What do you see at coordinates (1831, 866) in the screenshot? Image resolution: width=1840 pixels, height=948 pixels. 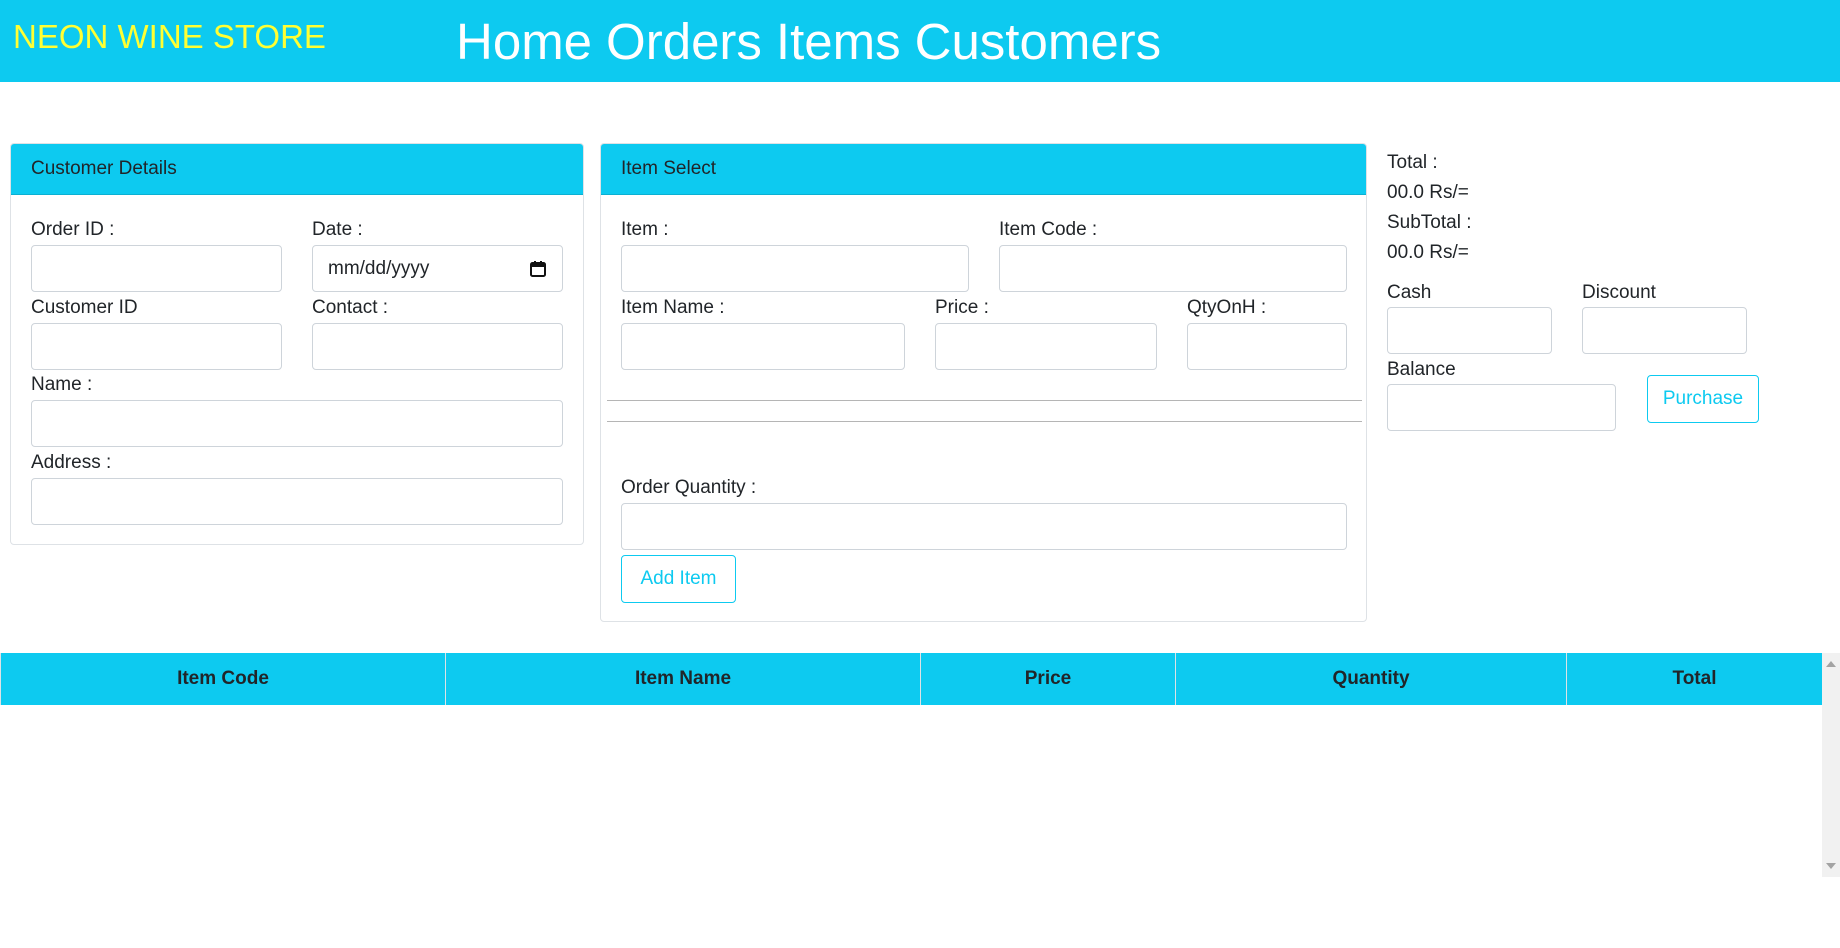 I see `scroll-down-arrow-icon` at bounding box center [1831, 866].